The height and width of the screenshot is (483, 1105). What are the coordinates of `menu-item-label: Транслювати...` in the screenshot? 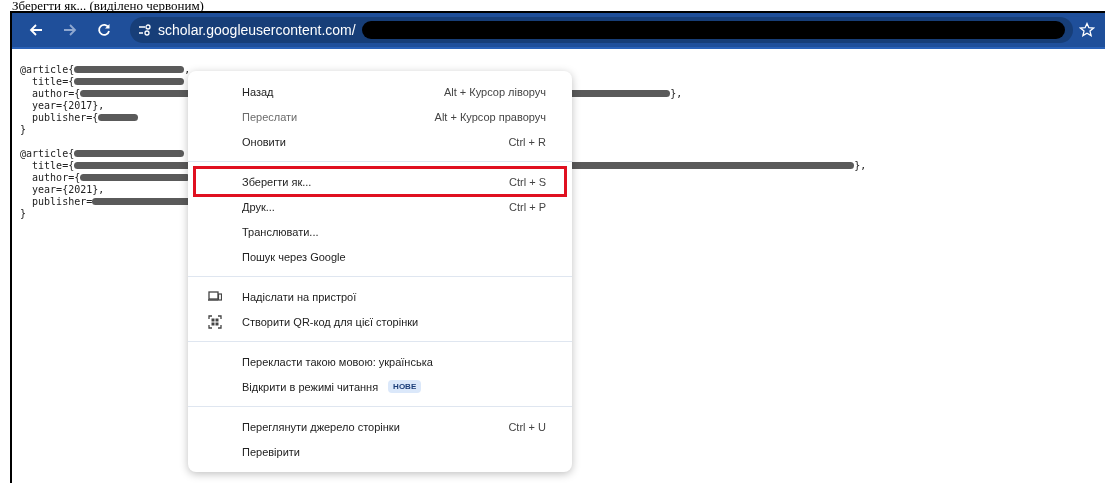 It's located at (280, 231).